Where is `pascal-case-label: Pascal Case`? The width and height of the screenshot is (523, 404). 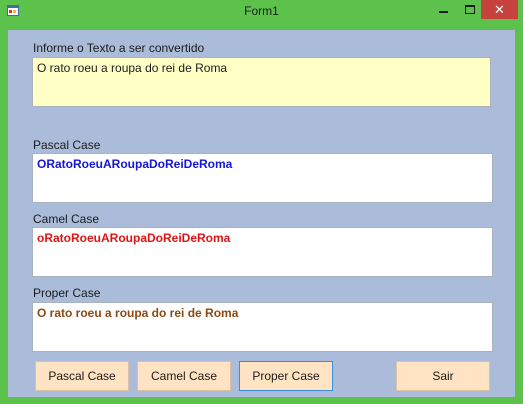
pascal-case-label: Pascal Case is located at coordinates (67, 145).